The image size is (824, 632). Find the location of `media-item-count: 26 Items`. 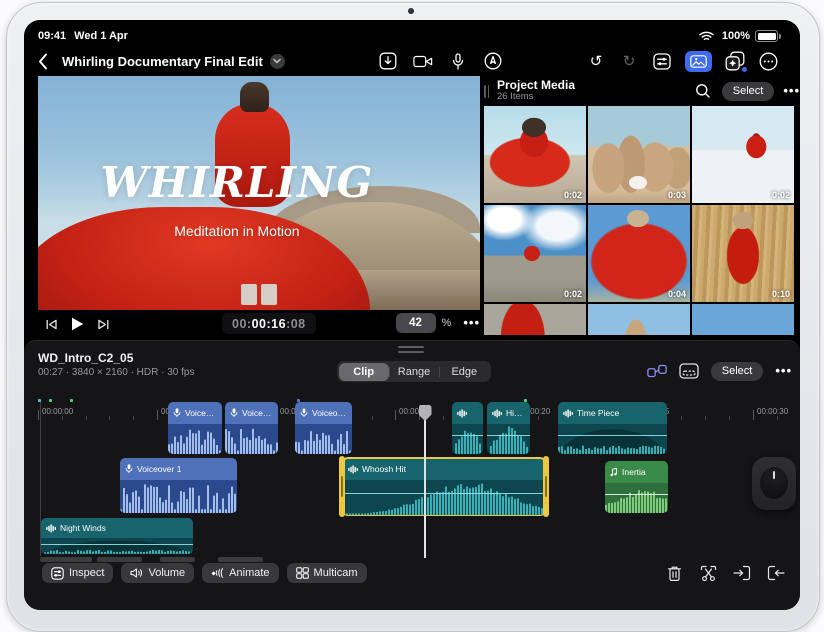

media-item-count: 26 Items is located at coordinates (515, 97).